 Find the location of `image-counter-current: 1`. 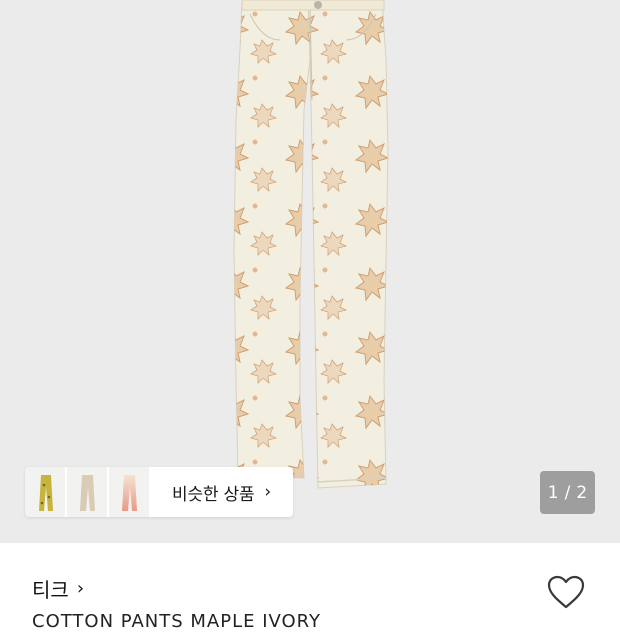

image-counter-current: 1 is located at coordinates (553, 492).